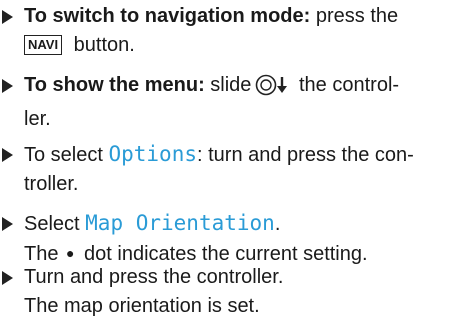 The image size is (468, 321). What do you see at coordinates (354, 16) in the screenshot?
I see `step-1-body: press the` at bounding box center [354, 16].